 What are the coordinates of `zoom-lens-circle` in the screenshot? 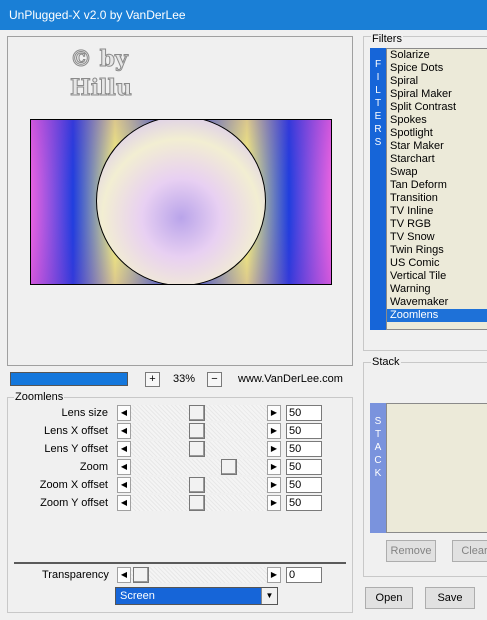 It's located at (181, 202).